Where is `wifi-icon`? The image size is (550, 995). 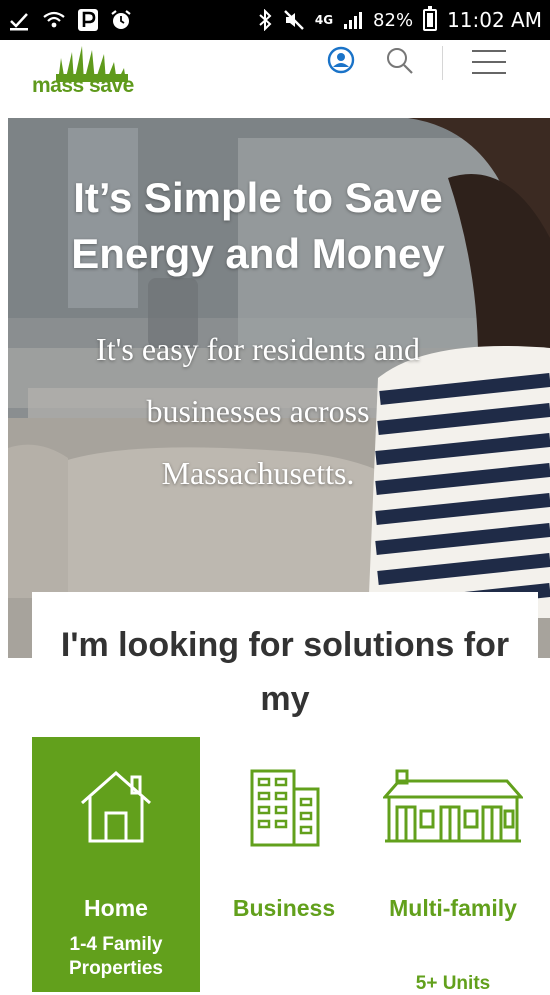
wifi-icon is located at coordinates (54, 20).